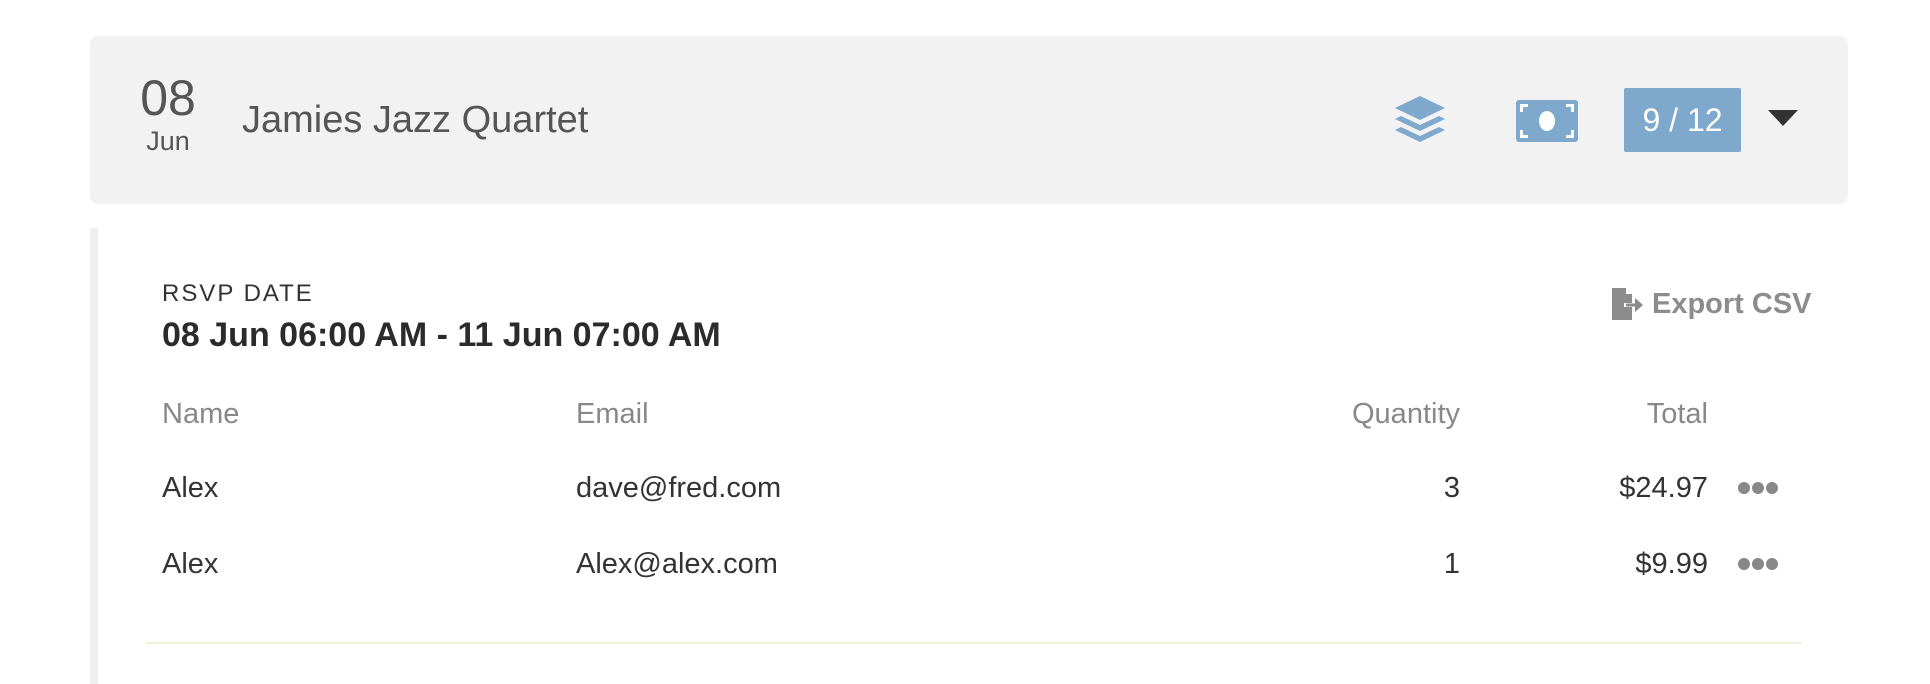 The width and height of the screenshot is (1930, 684). Describe the element at coordinates (1451, 488) in the screenshot. I see `cell-quantity: 3` at that location.